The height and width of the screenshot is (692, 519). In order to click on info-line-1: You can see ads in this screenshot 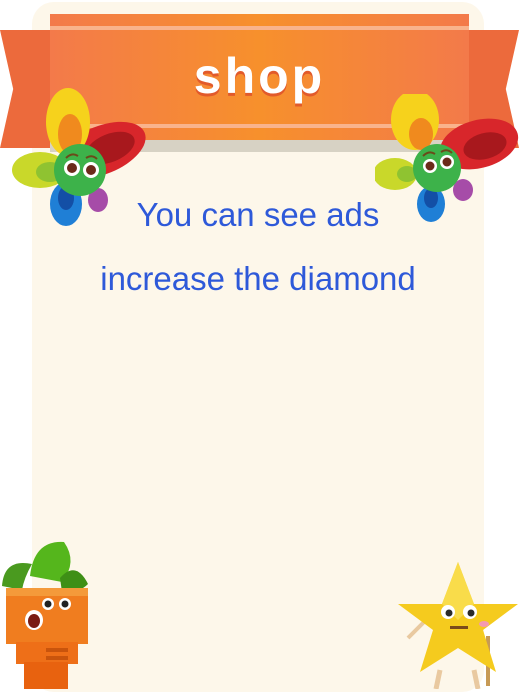, I will do `click(258, 214)`.